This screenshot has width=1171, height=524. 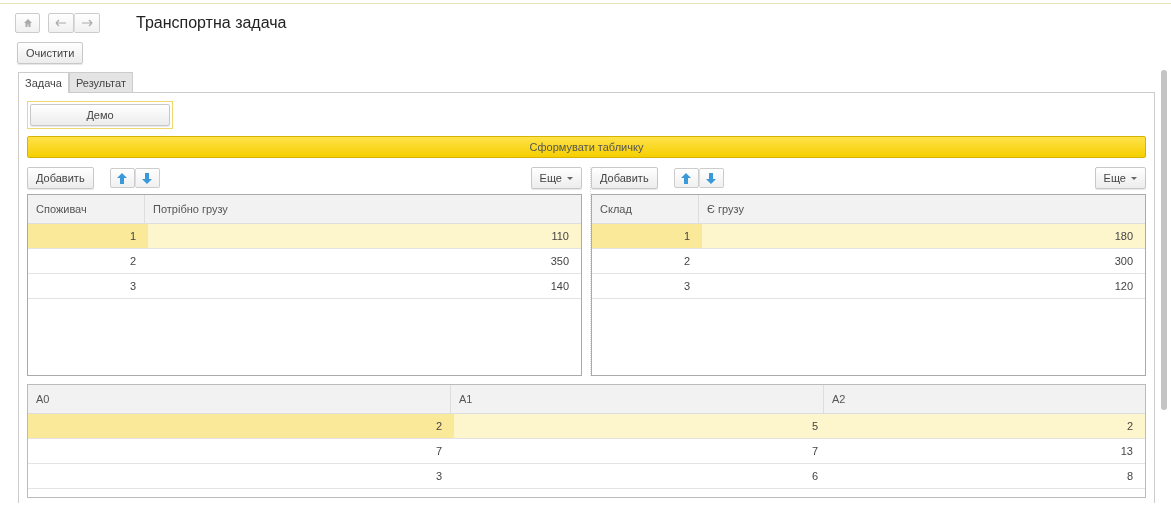 I want to click on column-header: Склад, so click(x=645, y=209).